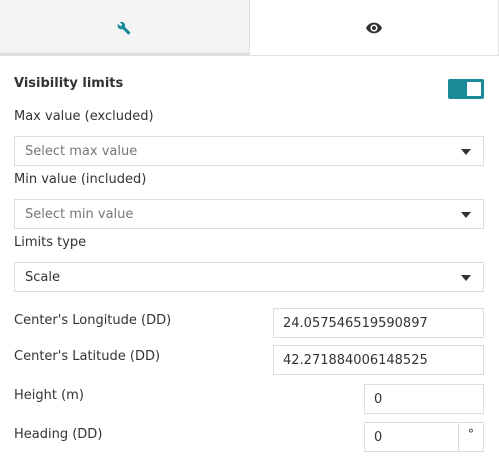 The height and width of the screenshot is (464, 499). What do you see at coordinates (49, 395) in the screenshot?
I see `height-label: Height (m)` at bounding box center [49, 395].